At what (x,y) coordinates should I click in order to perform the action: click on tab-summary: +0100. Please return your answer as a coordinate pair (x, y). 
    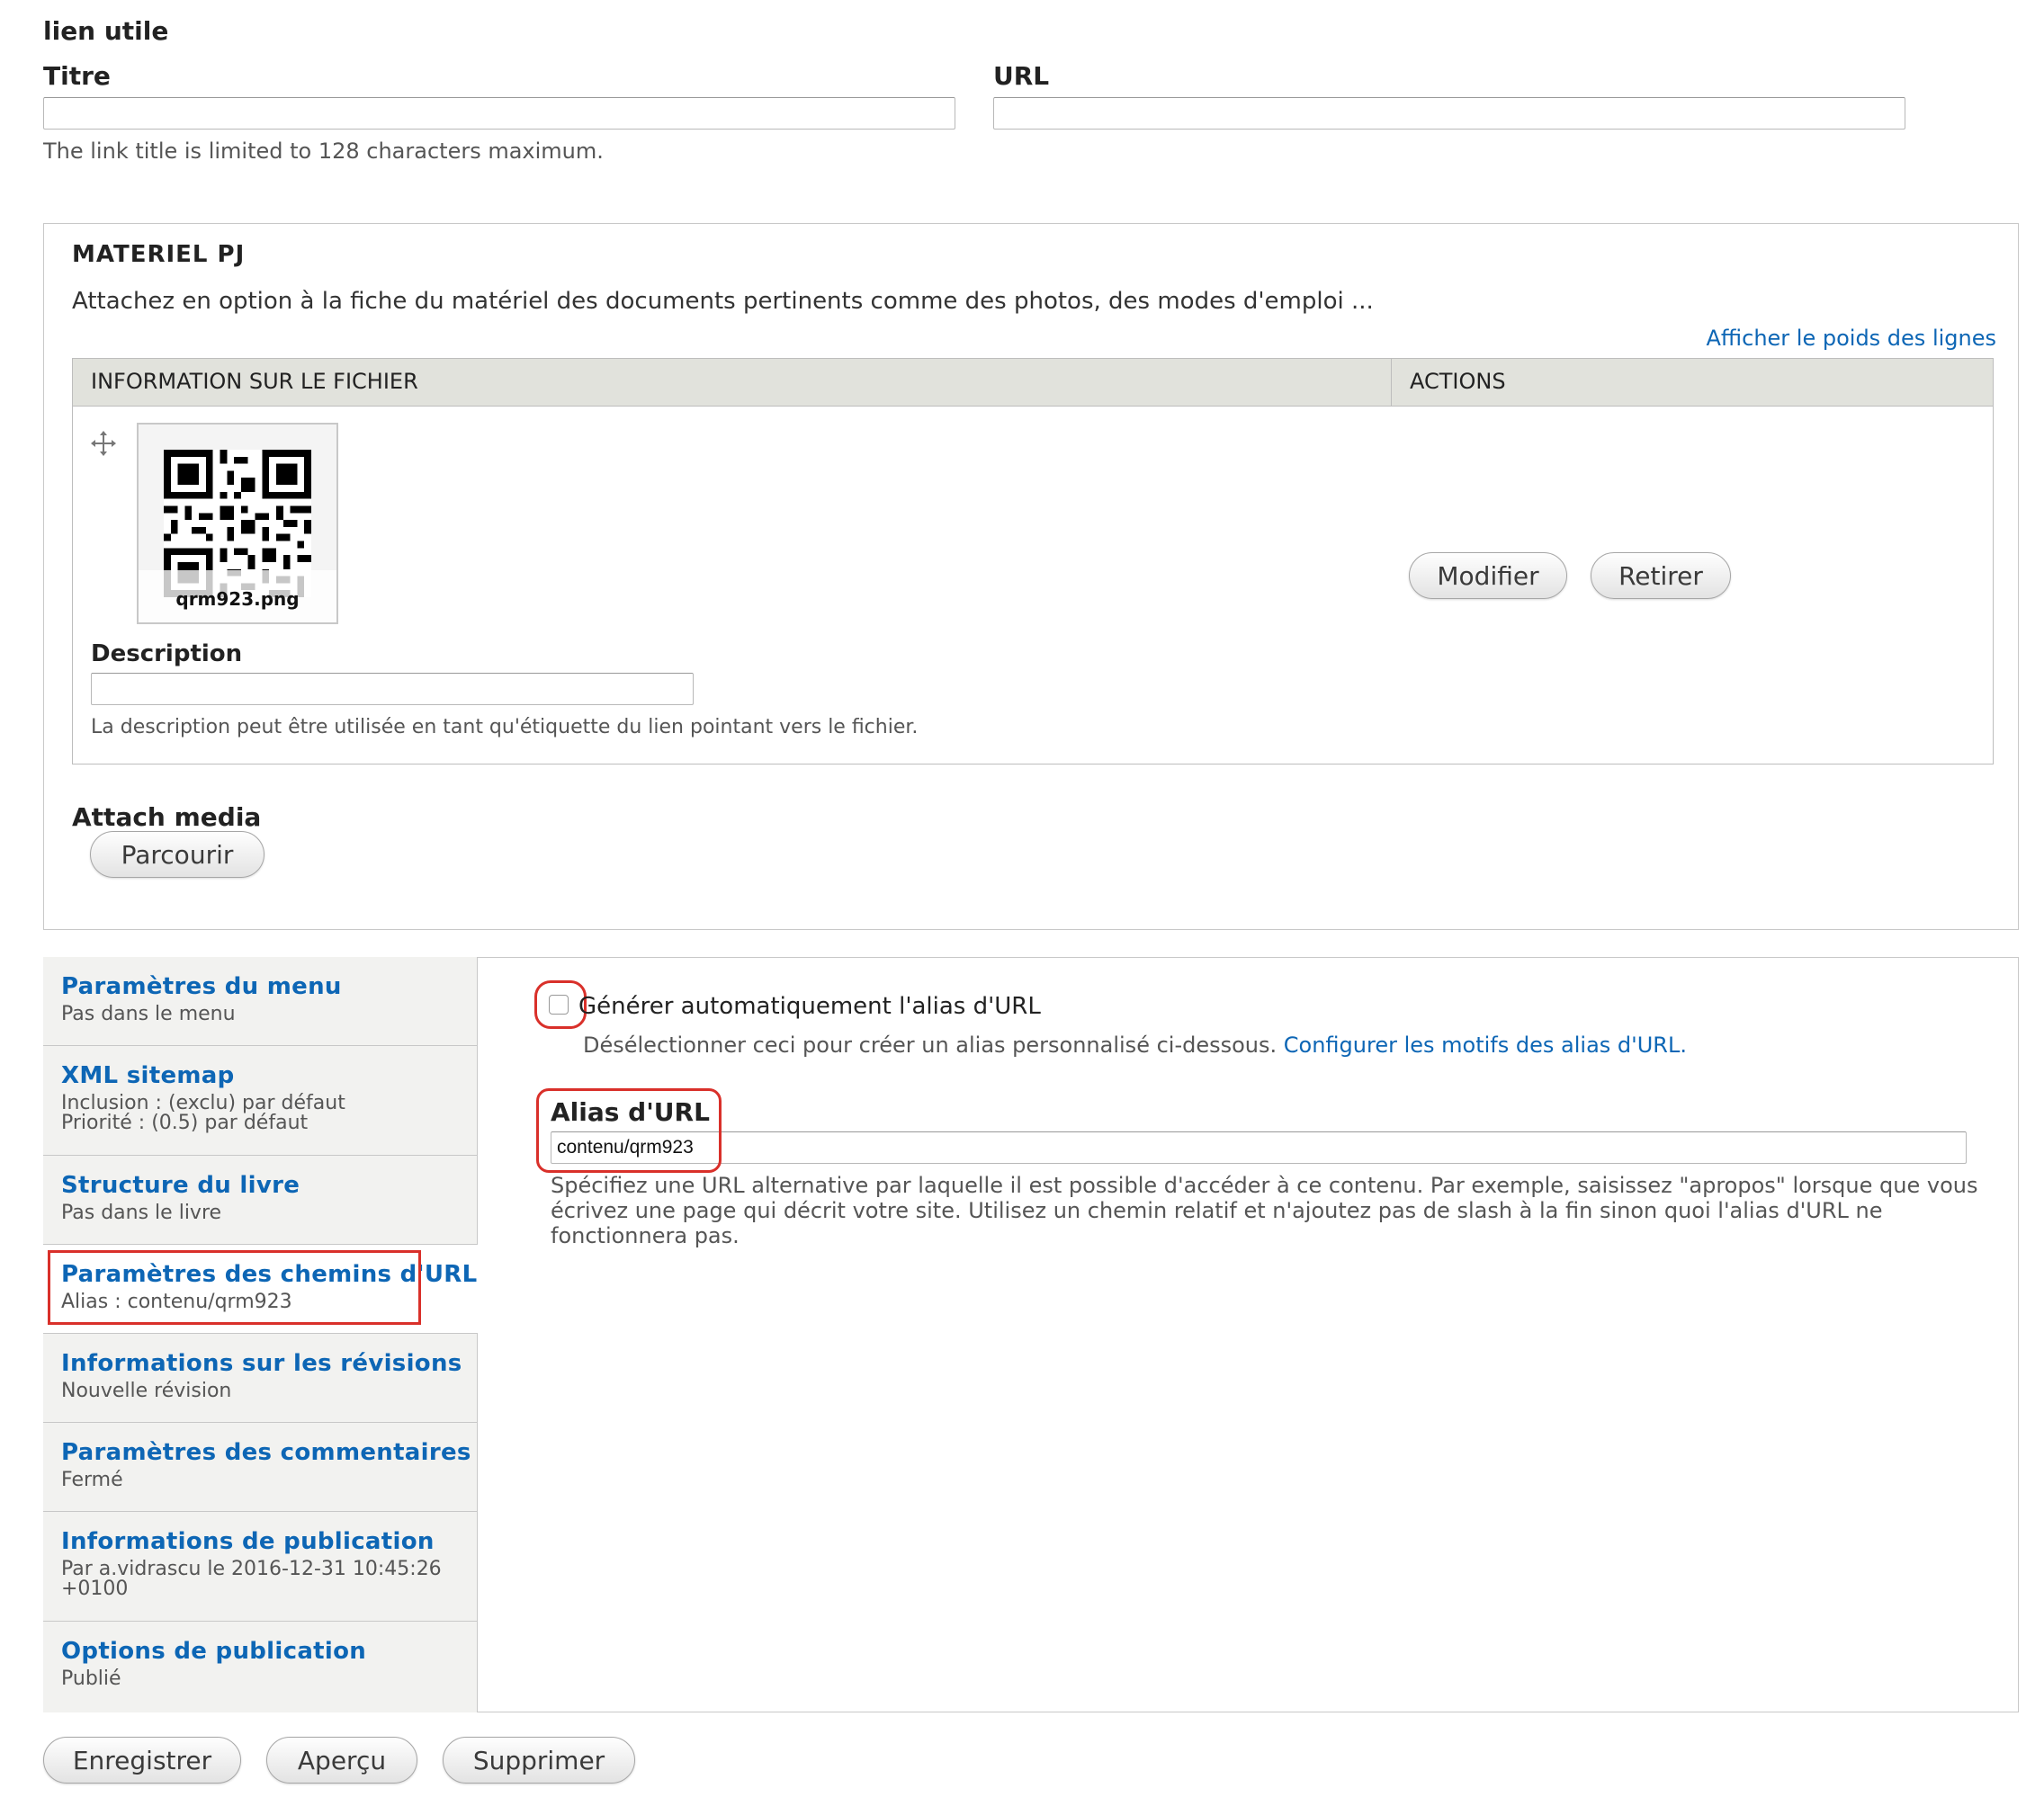
    Looking at the image, I should click on (95, 1589).